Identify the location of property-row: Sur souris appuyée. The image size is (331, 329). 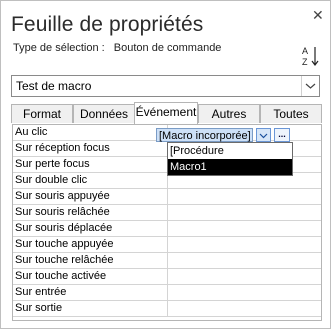
(167, 197).